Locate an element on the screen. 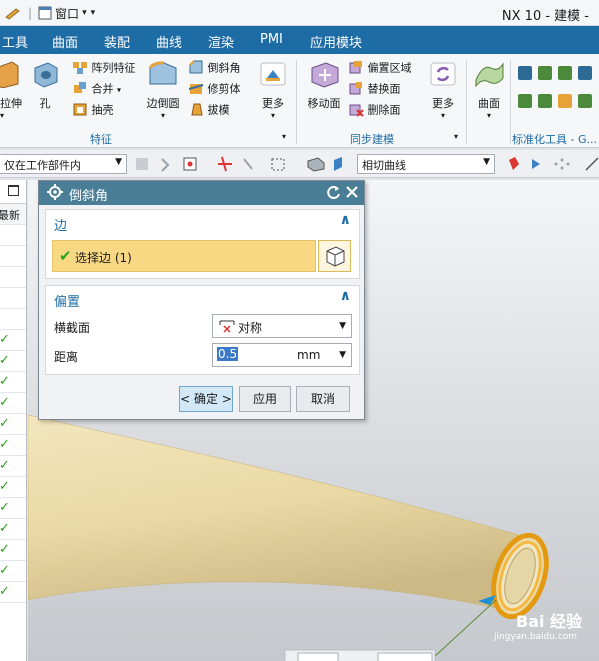 The width and height of the screenshot is (599, 661). more-sync-button: 更多 ▾ is located at coordinates (443, 92).